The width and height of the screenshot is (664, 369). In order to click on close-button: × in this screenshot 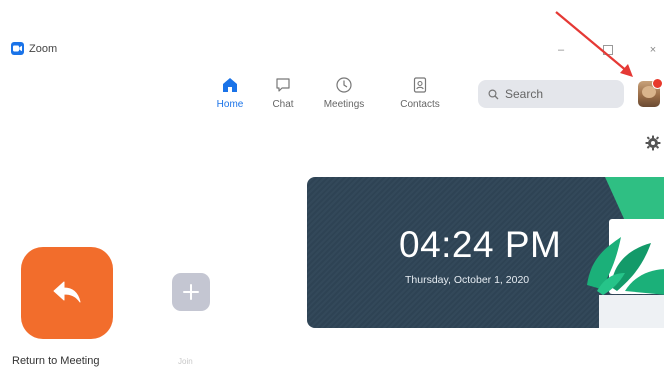, I will do `click(653, 50)`.